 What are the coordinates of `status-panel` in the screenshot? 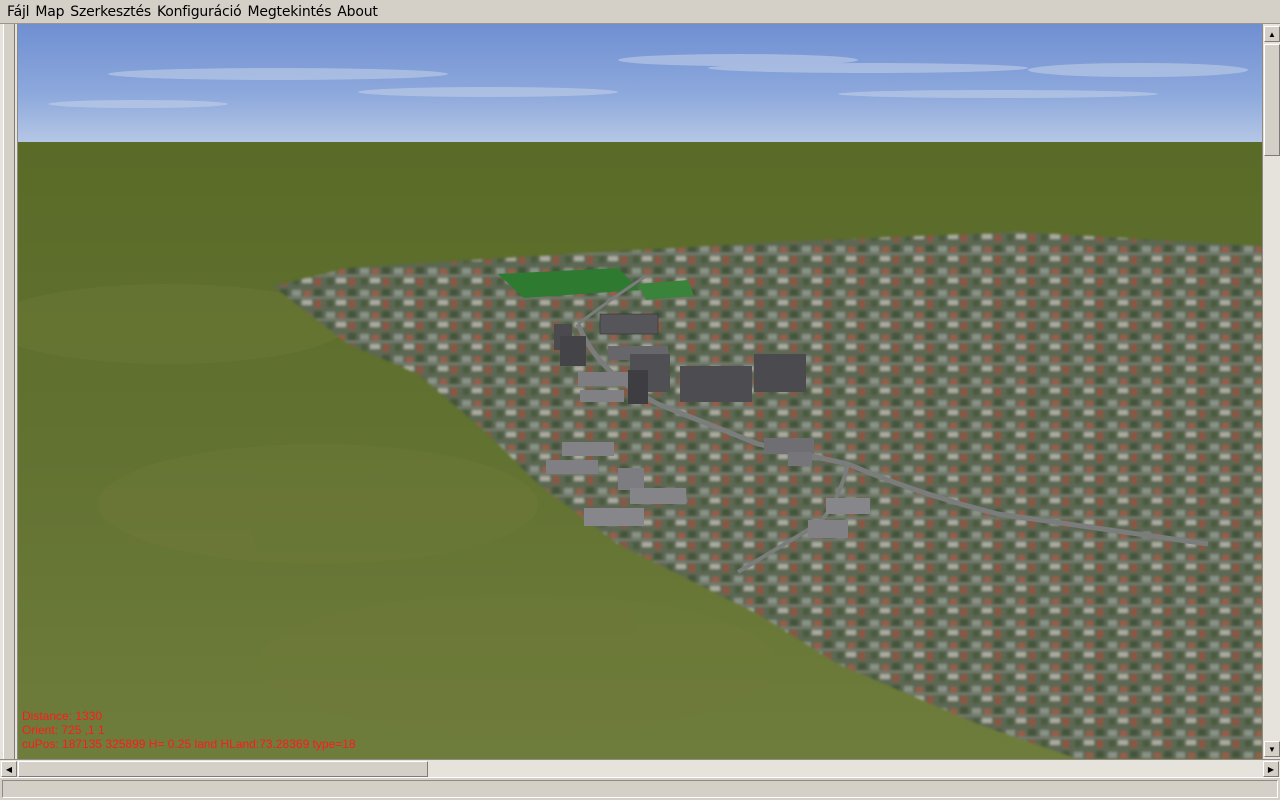 It's located at (640, 789).